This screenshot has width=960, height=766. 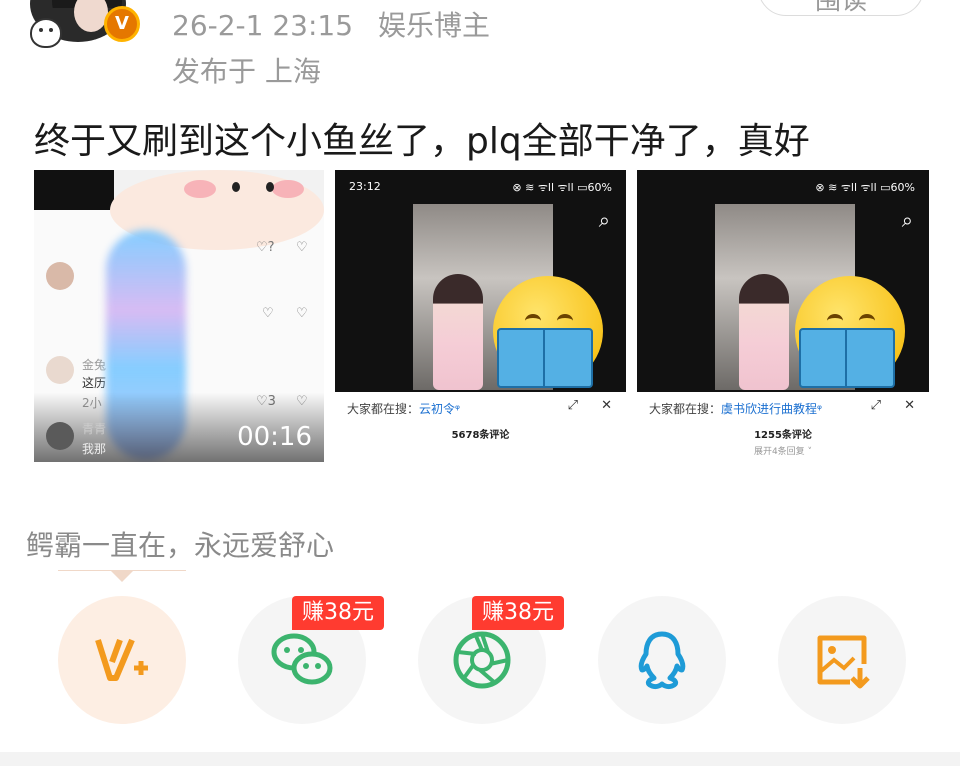 I want to click on comment-count: 1255条评论, so click(x=783, y=435).